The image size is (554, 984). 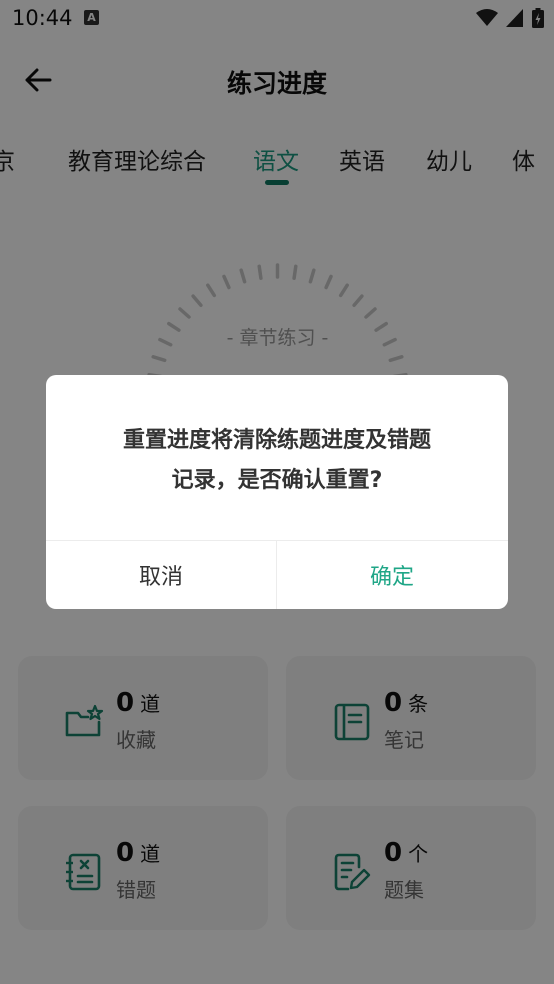 I want to click on dialog-message-line1: 重置进度将清除练题进度及错题, so click(x=276, y=440).